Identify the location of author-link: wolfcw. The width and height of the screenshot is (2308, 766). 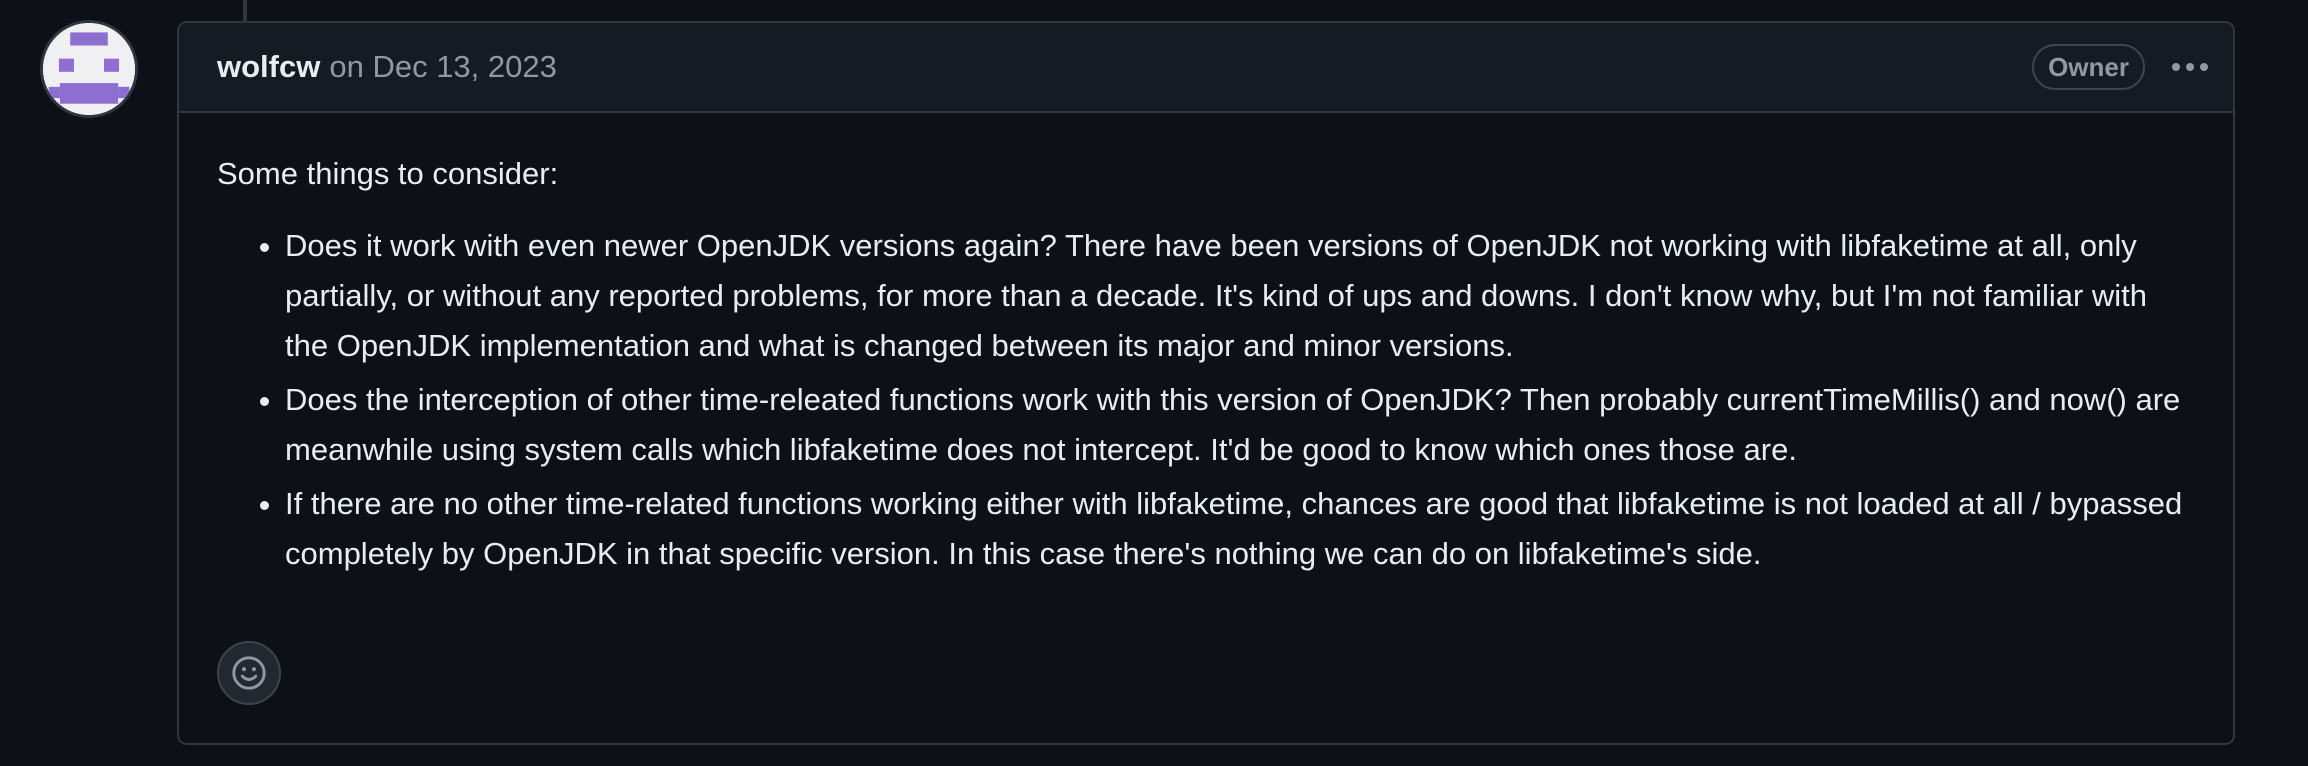
(268, 67).